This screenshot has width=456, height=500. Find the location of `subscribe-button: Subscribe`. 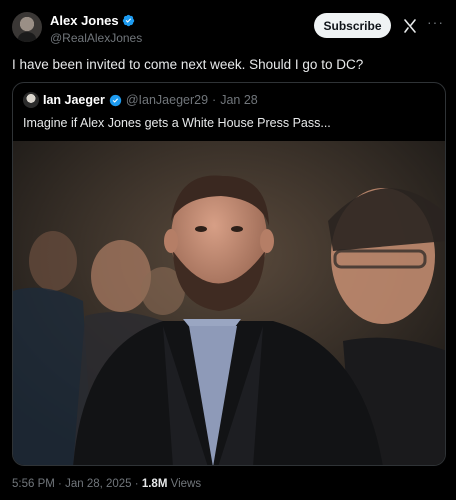

subscribe-button: Subscribe is located at coordinates (352, 25).